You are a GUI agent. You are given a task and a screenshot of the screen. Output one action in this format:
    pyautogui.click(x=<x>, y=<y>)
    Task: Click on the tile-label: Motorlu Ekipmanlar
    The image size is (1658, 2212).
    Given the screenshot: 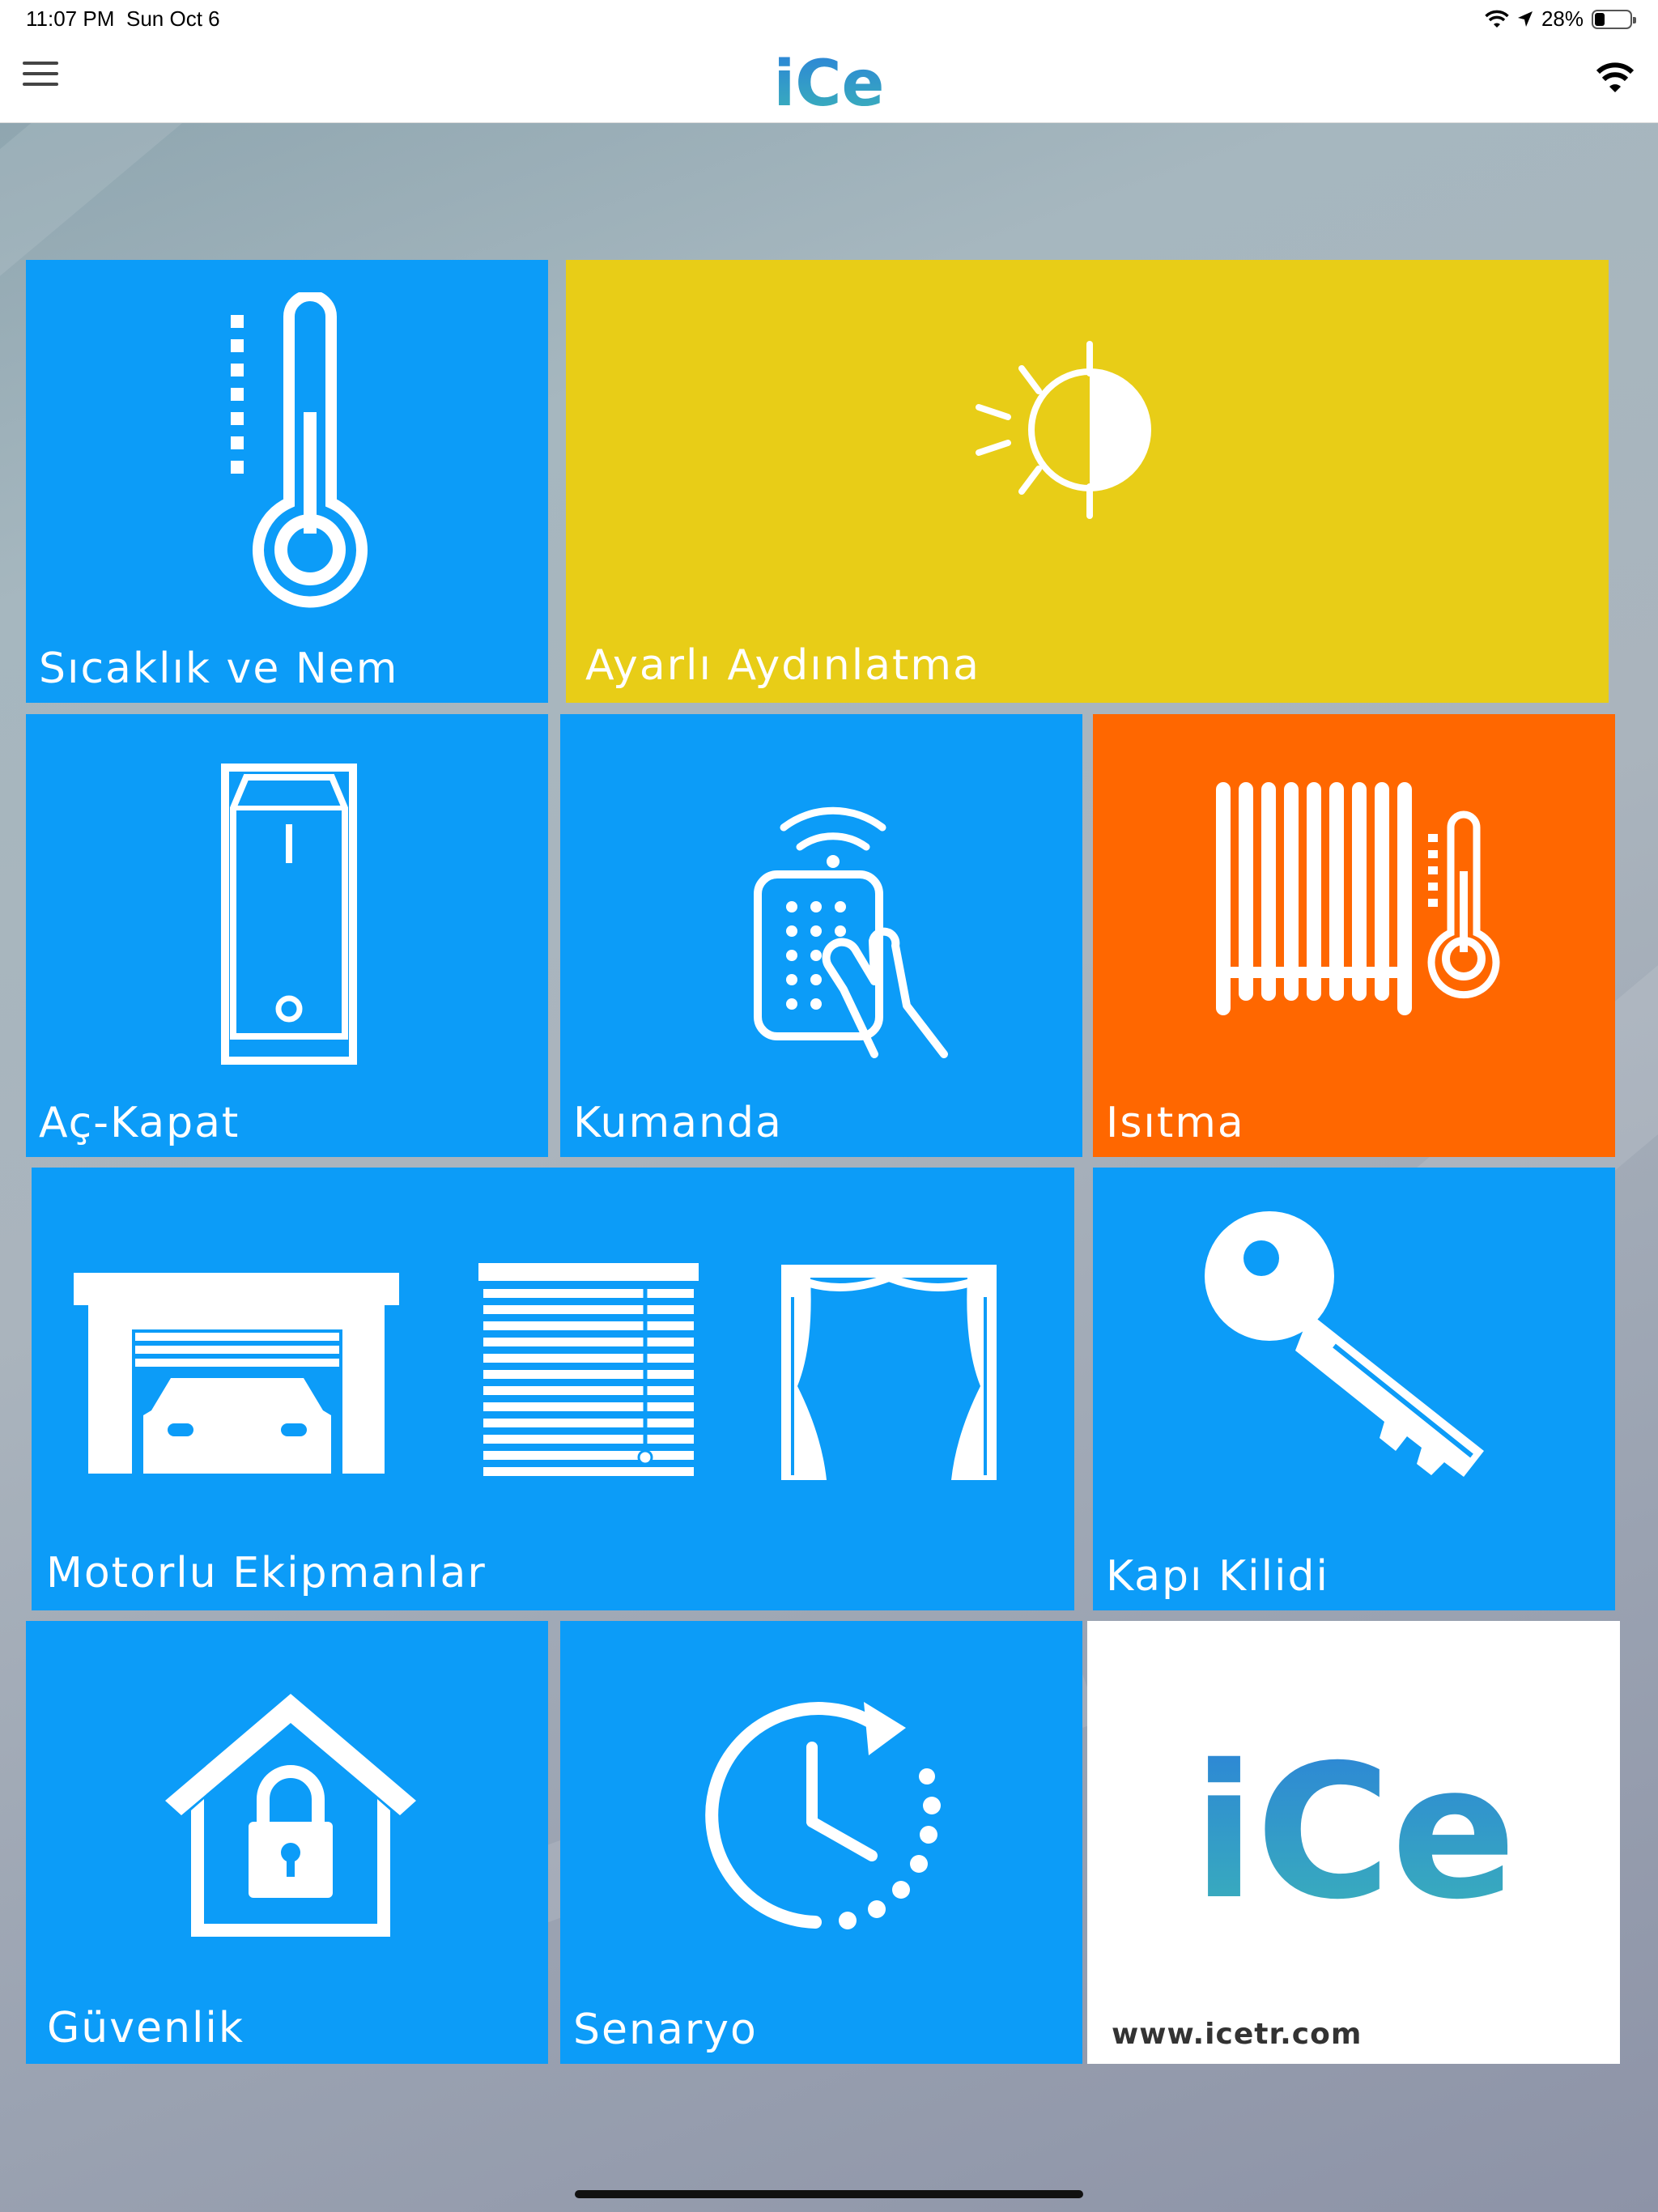 What is the action you would take?
    pyautogui.click(x=266, y=1573)
    